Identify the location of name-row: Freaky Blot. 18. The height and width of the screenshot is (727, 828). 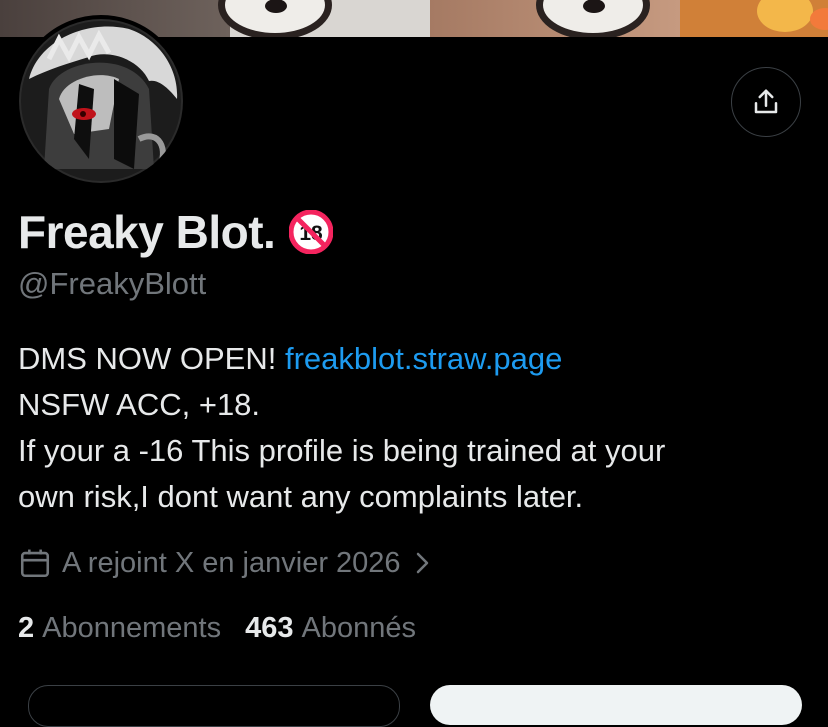
(176, 232).